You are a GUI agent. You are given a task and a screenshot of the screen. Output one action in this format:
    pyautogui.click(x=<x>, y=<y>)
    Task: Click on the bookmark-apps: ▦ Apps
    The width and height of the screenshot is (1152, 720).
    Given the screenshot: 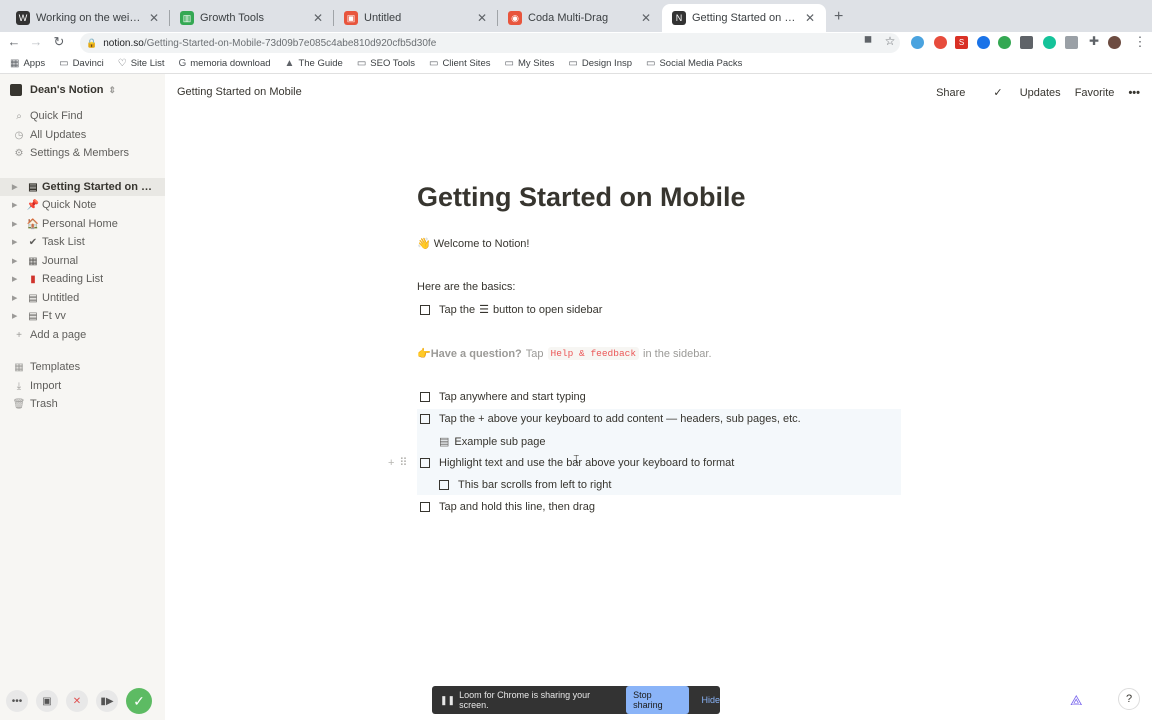 What is the action you would take?
    pyautogui.click(x=27, y=63)
    